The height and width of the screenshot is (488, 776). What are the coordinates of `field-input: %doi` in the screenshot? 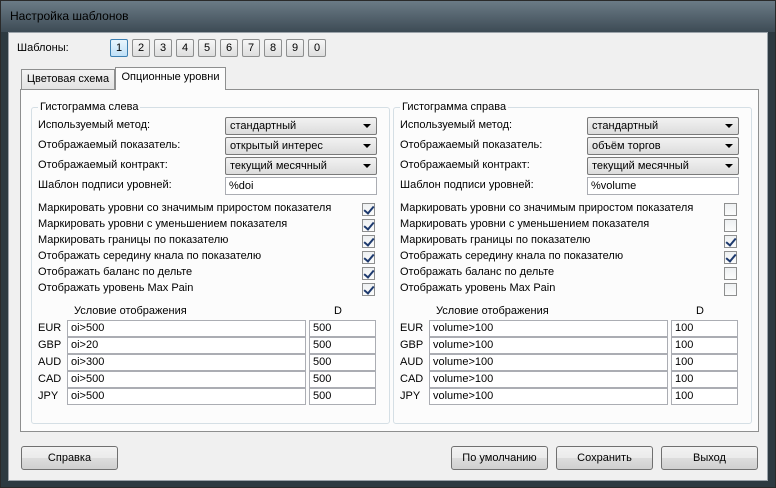 It's located at (301, 186).